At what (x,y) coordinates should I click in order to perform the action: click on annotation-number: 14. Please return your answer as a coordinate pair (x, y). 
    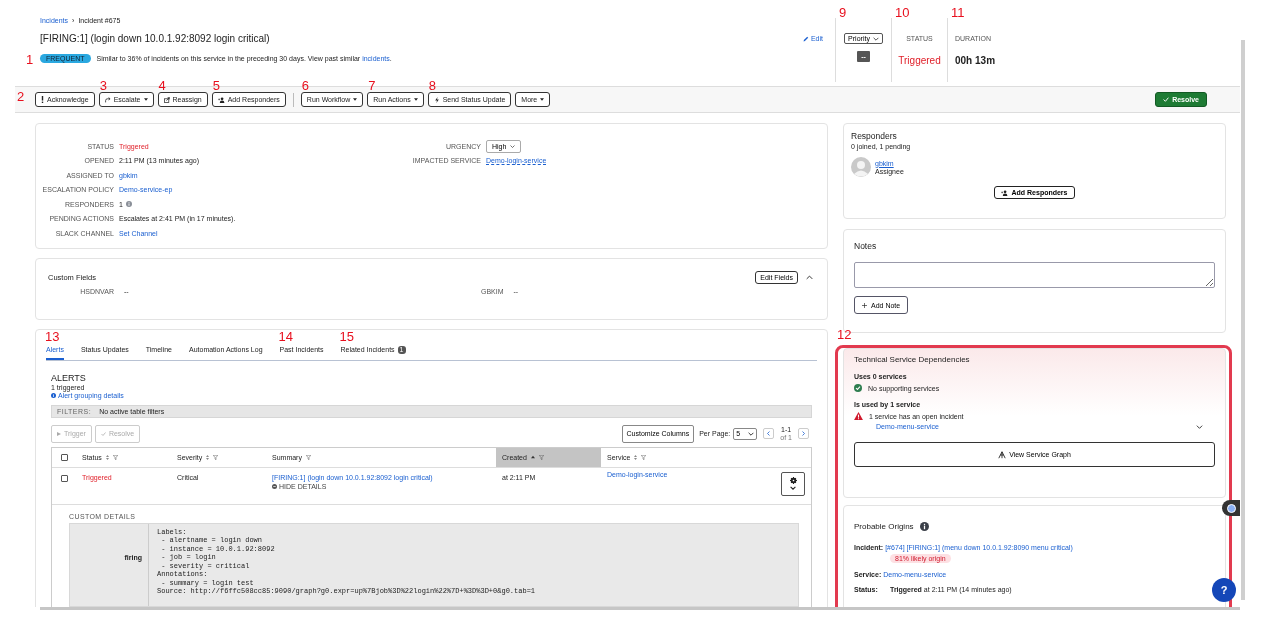
    Looking at the image, I should click on (285, 336).